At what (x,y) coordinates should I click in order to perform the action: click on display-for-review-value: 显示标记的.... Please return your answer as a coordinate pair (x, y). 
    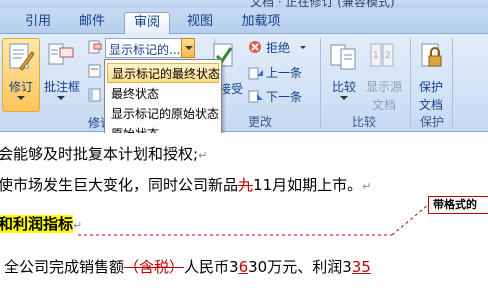
    Looking at the image, I should click on (145, 50).